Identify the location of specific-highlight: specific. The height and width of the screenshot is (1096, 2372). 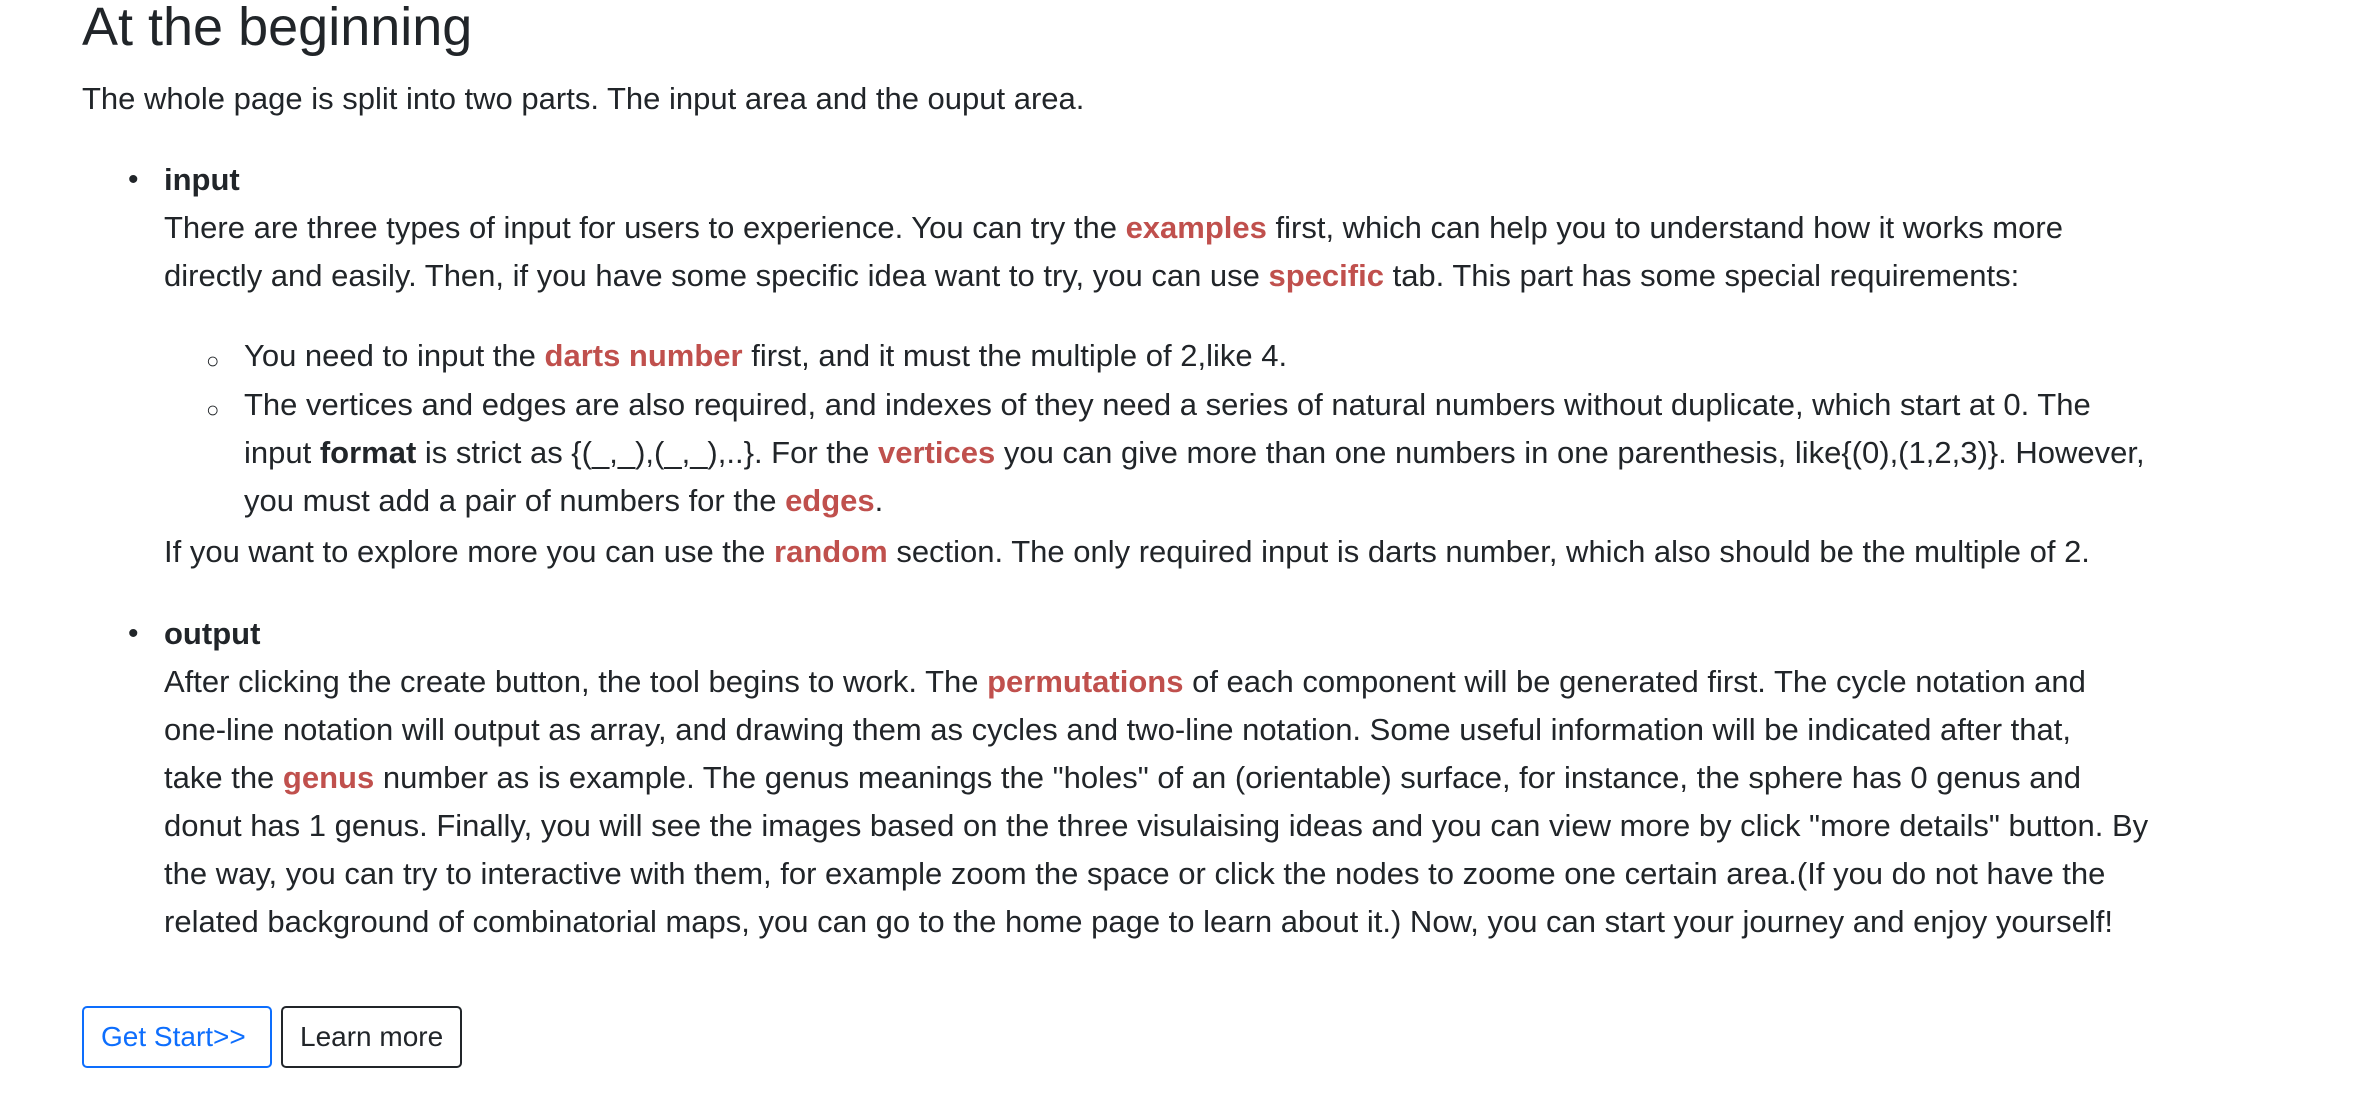
(1326, 275).